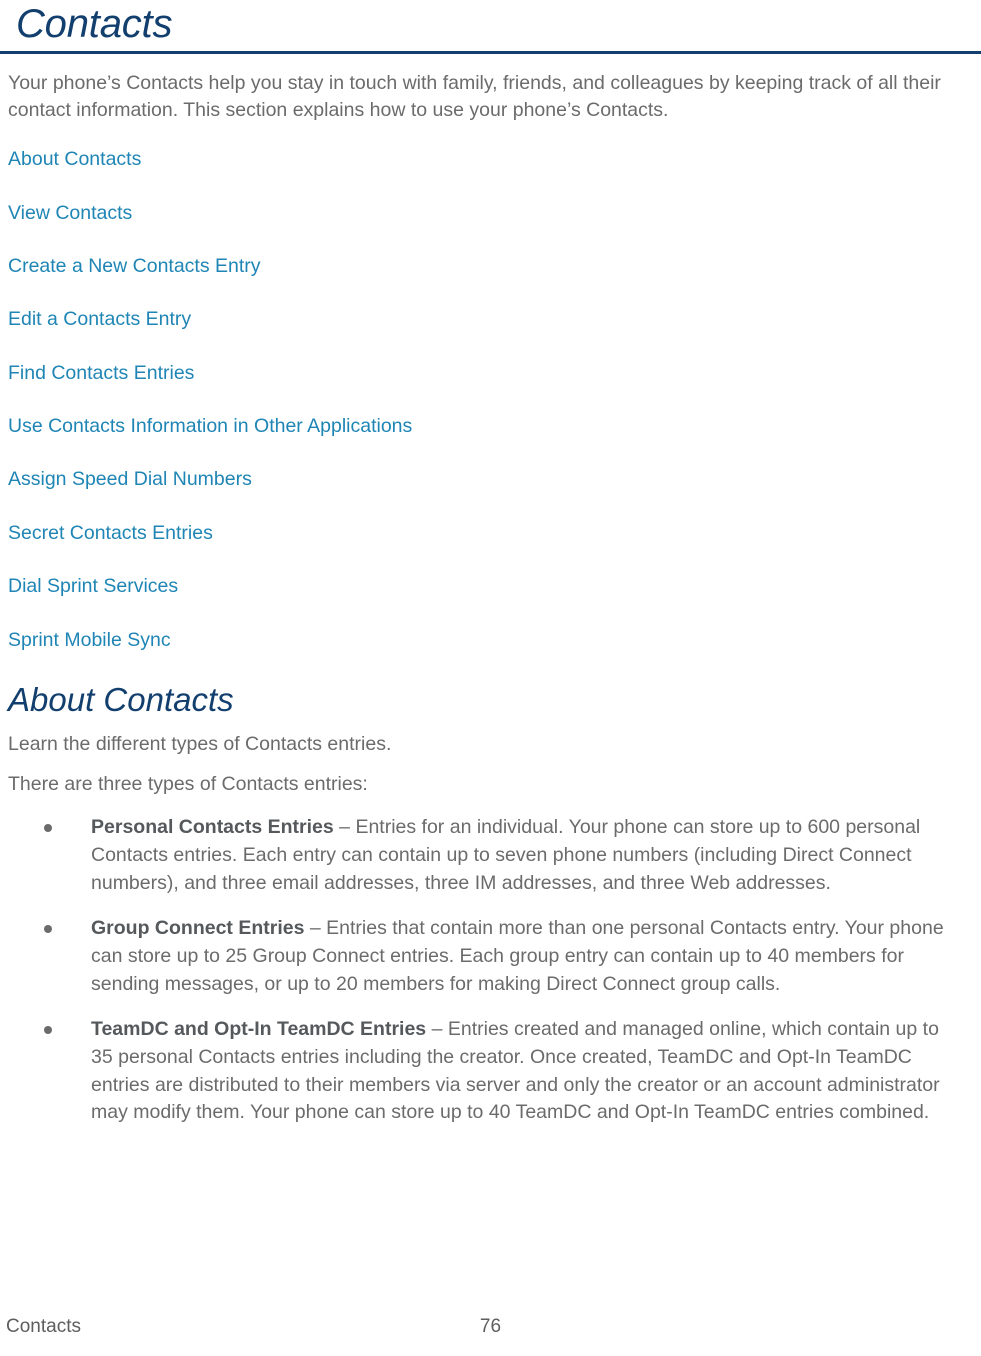 The image size is (981, 1356). What do you see at coordinates (110, 533) in the screenshot?
I see `toc-link-secret-contacts-entries: Secret Contacts Entries` at bounding box center [110, 533].